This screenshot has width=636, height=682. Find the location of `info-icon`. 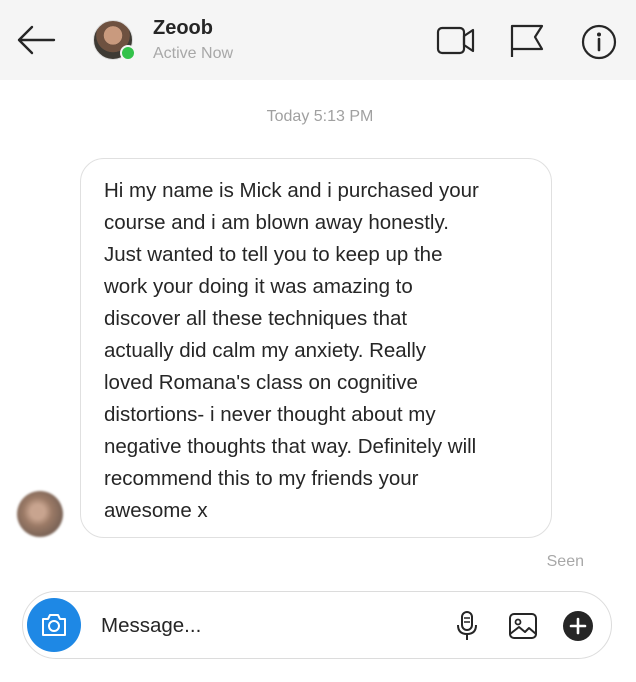

info-icon is located at coordinates (599, 42).